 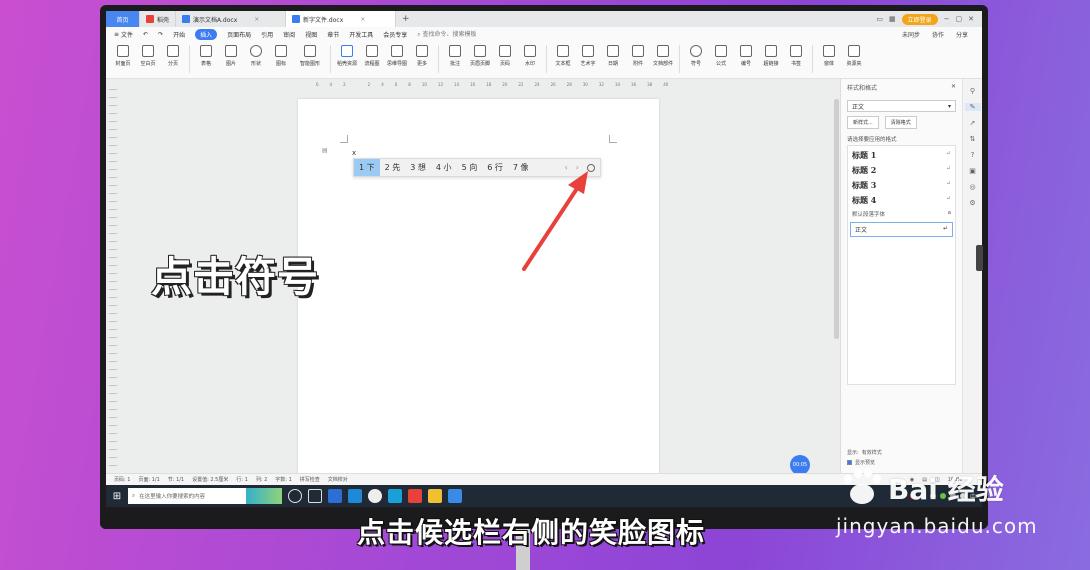 What do you see at coordinates (361, 34) in the screenshot?
I see `menu-item-developer: 开发工具` at bounding box center [361, 34].